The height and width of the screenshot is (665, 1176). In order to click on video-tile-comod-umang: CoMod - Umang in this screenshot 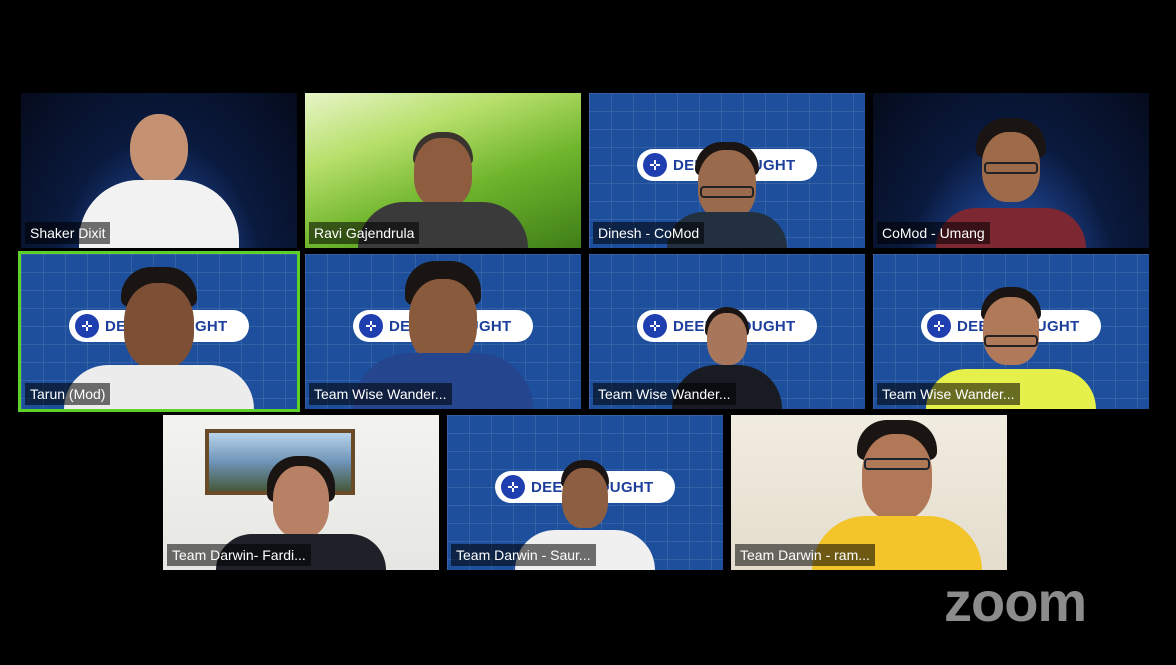, I will do `click(1011, 170)`.